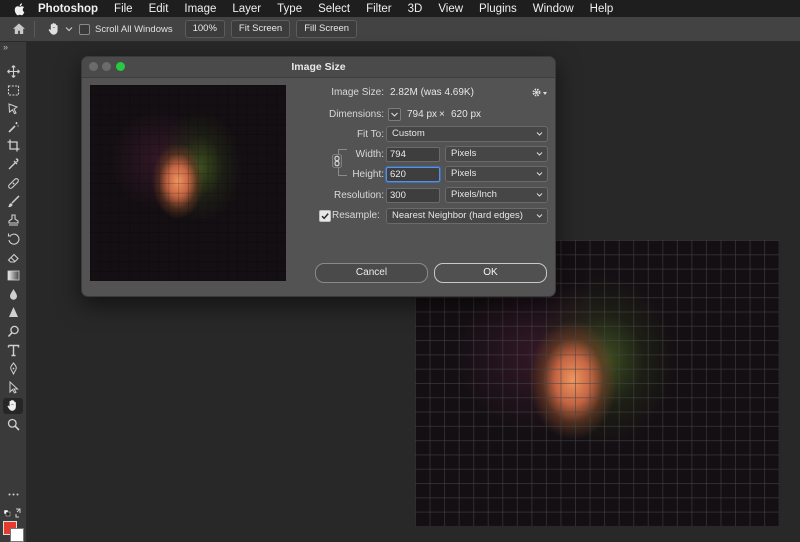 This screenshot has width=800, height=542. What do you see at coordinates (17, 535) in the screenshot?
I see `background-color-swatch` at bounding box center [17, 535].